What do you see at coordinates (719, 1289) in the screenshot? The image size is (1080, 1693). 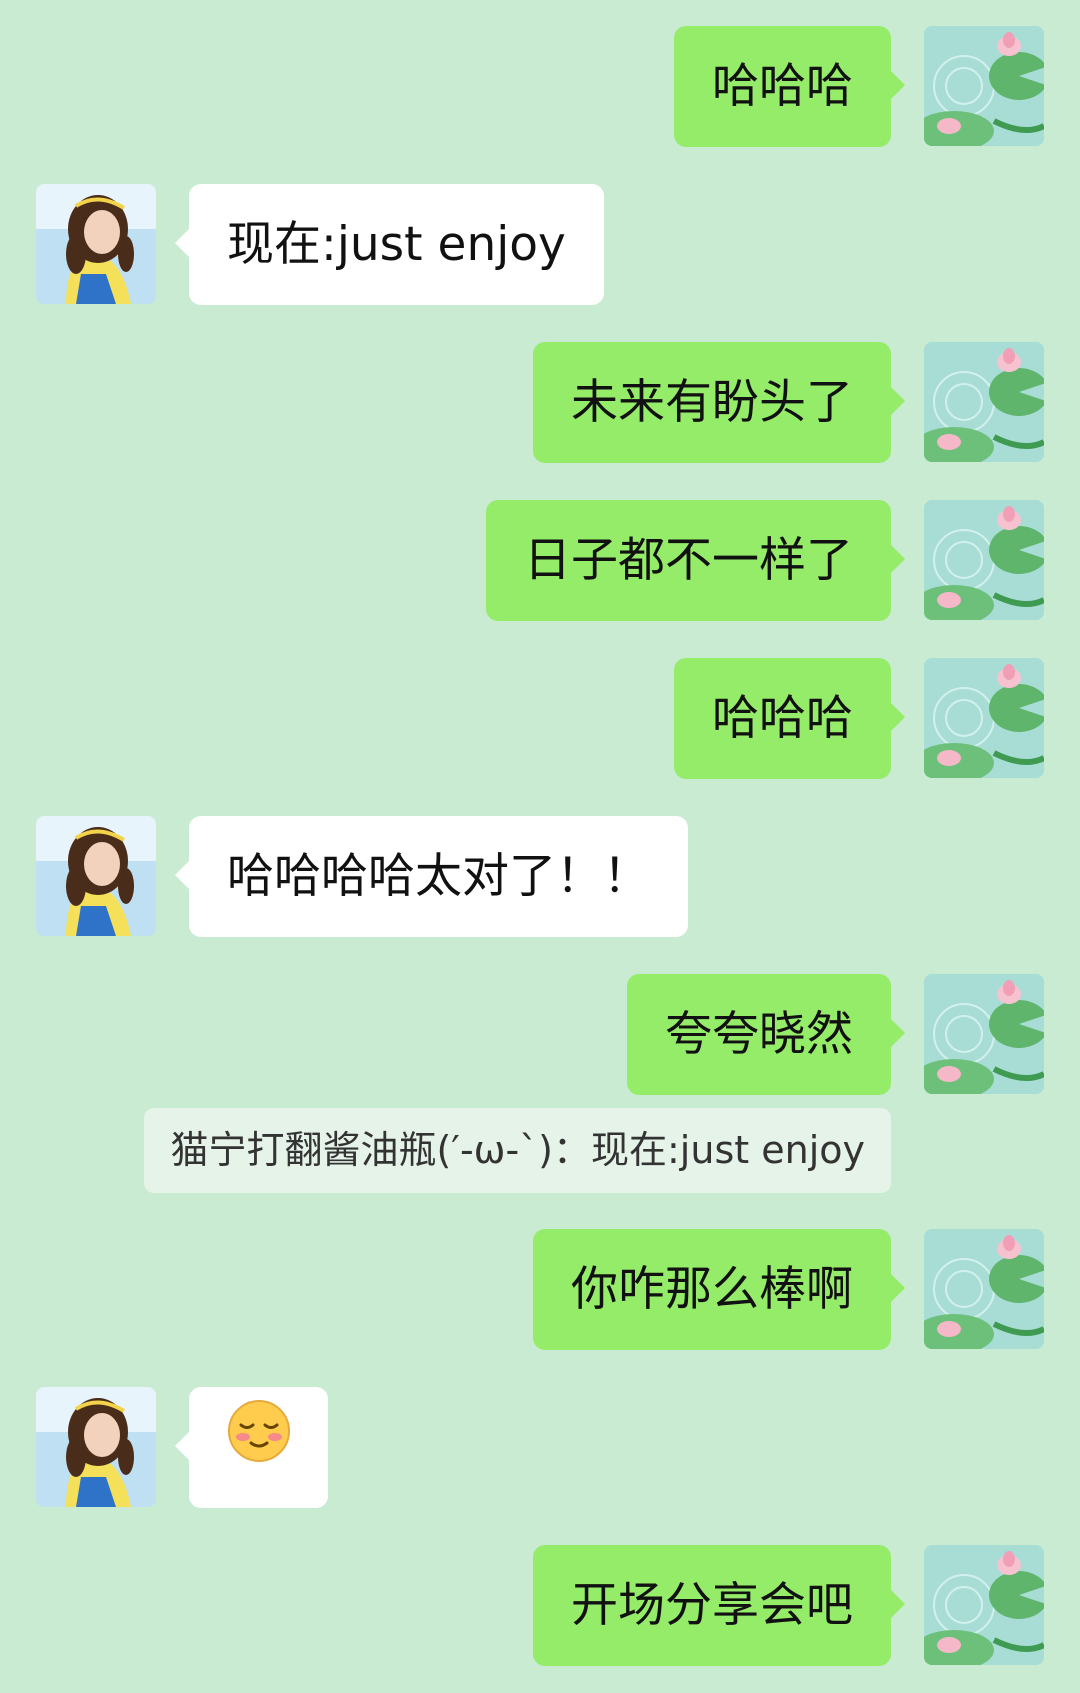 I see `message-bubble-self: 你咋那么棒啊` at bounding box center [719, 1289].